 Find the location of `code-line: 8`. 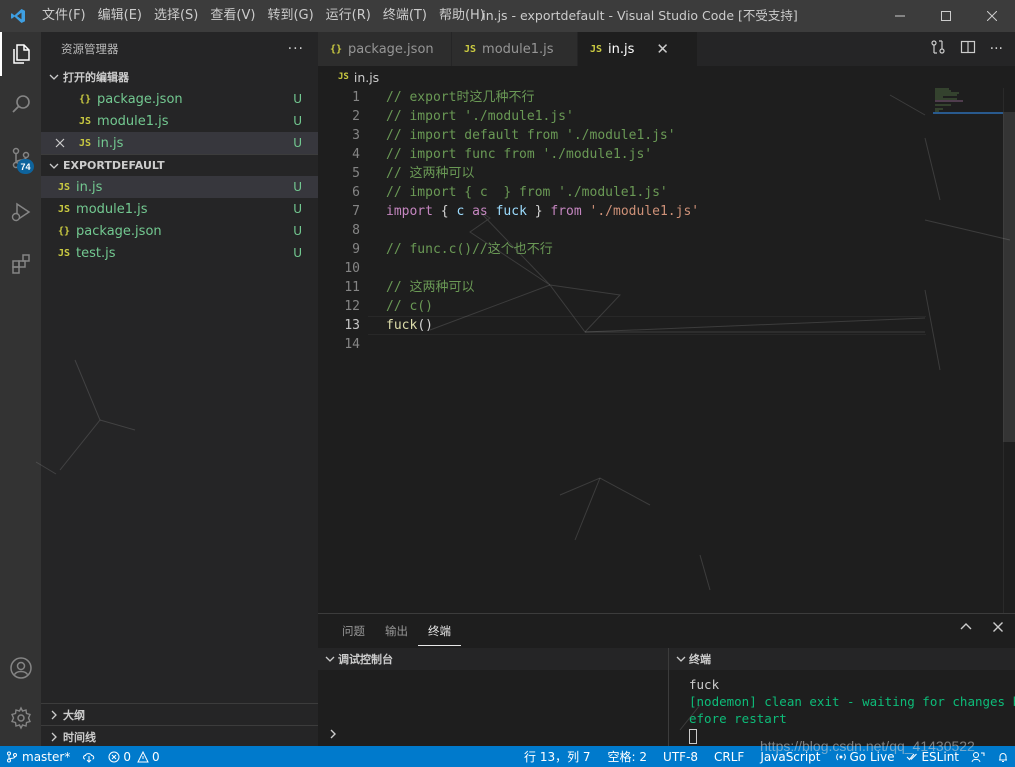

code-line: 8 is located at coordinates (660, 230).